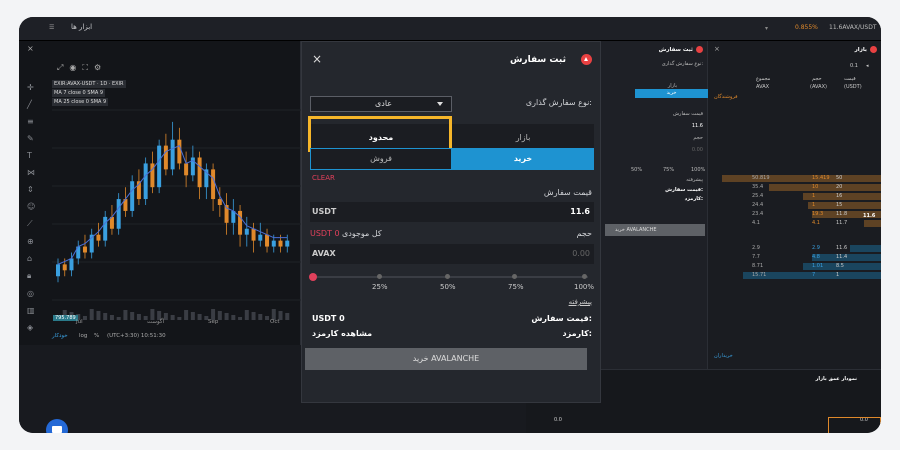 Image resolution: width=900 pixels, height=450 pixels. What do you see at coordinates (839, 178) in the screenshot?
I see `ask-price: 50` at bounding box center [839, 178].